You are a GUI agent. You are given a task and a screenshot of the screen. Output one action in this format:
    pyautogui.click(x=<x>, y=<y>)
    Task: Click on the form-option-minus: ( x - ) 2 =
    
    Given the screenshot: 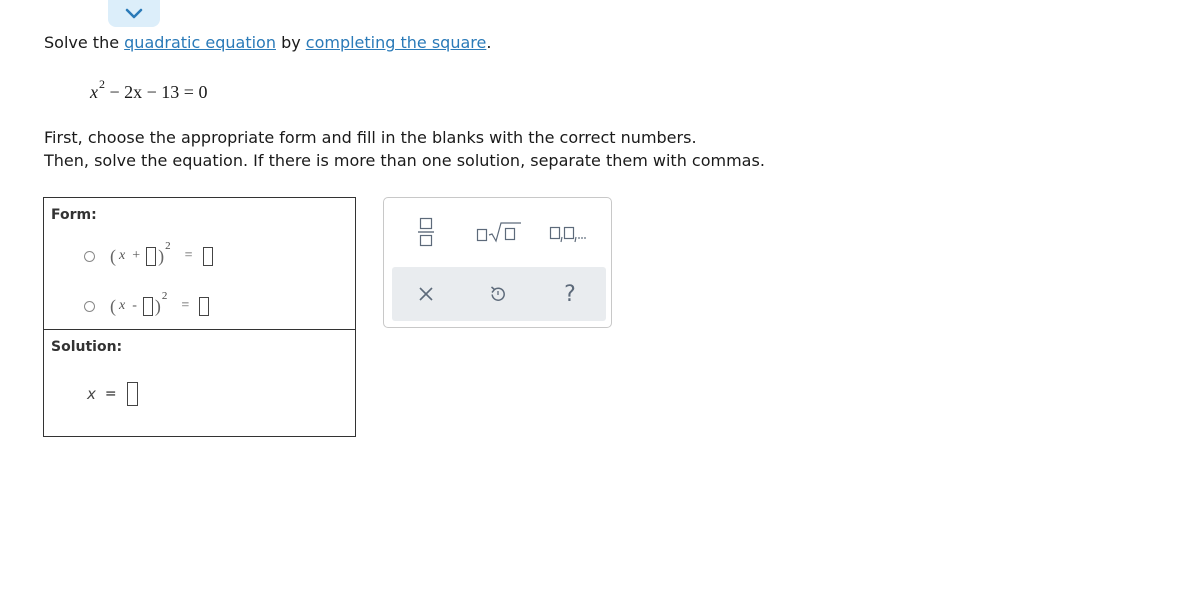 What is the action you would take?
    pyautogui.click(x=147, y=304)
    